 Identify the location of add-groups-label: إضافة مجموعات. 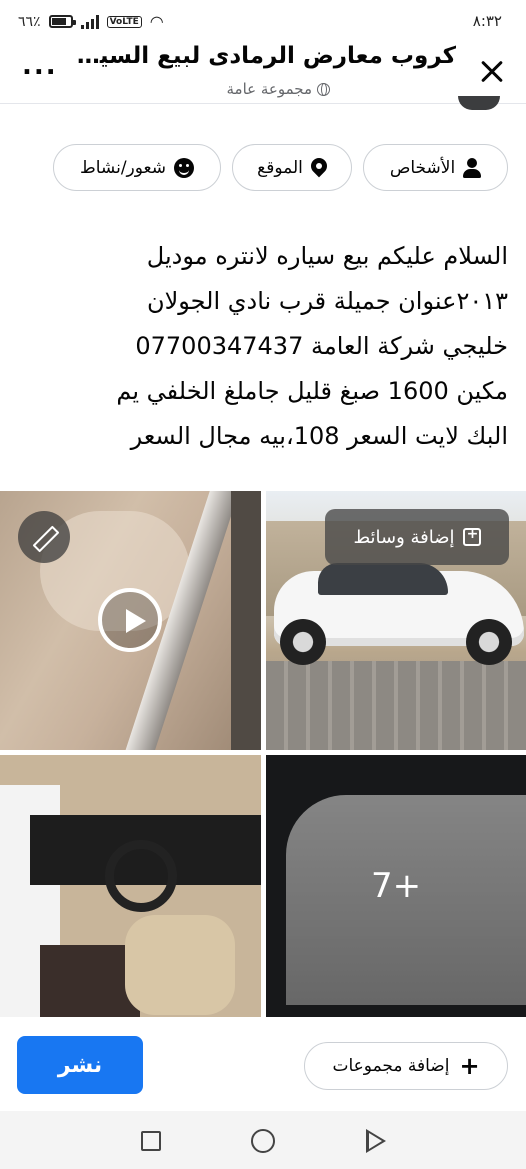
(391, 1066).